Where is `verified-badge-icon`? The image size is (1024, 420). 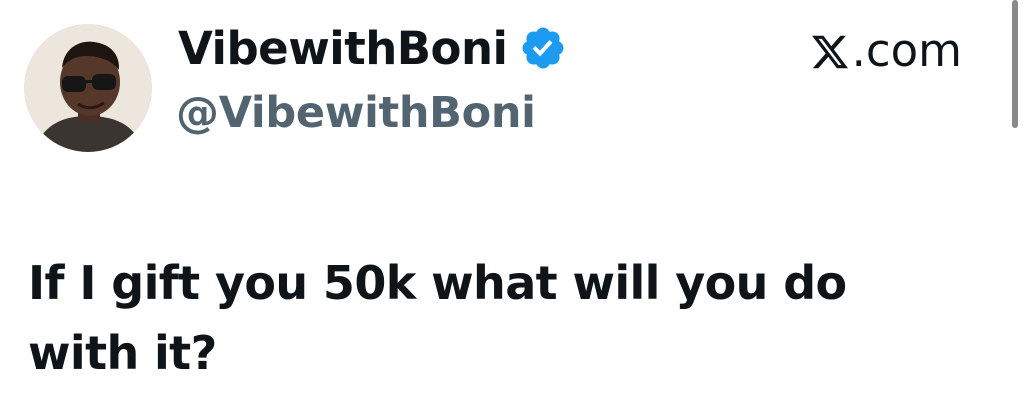
verified-badge-icon is located at coordinates (543, 48).